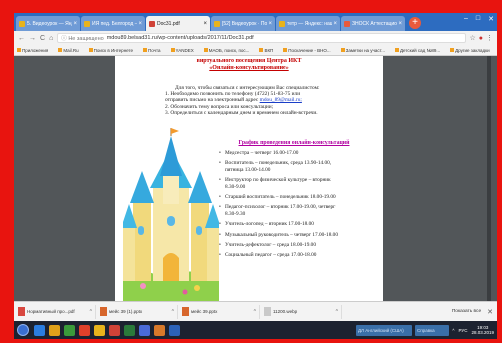  What do you see at coordinates (472, 50) in the screenshot?
I see `bookmark-item: Другие закладки` at bounding box center [472, 50].